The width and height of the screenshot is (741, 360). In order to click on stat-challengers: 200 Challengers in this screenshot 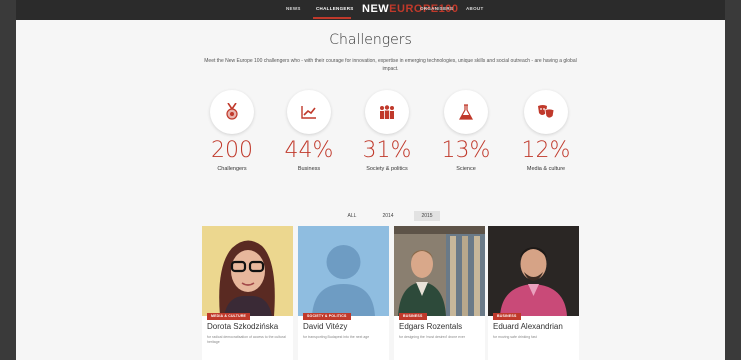, I will do `click(232, 131)`.